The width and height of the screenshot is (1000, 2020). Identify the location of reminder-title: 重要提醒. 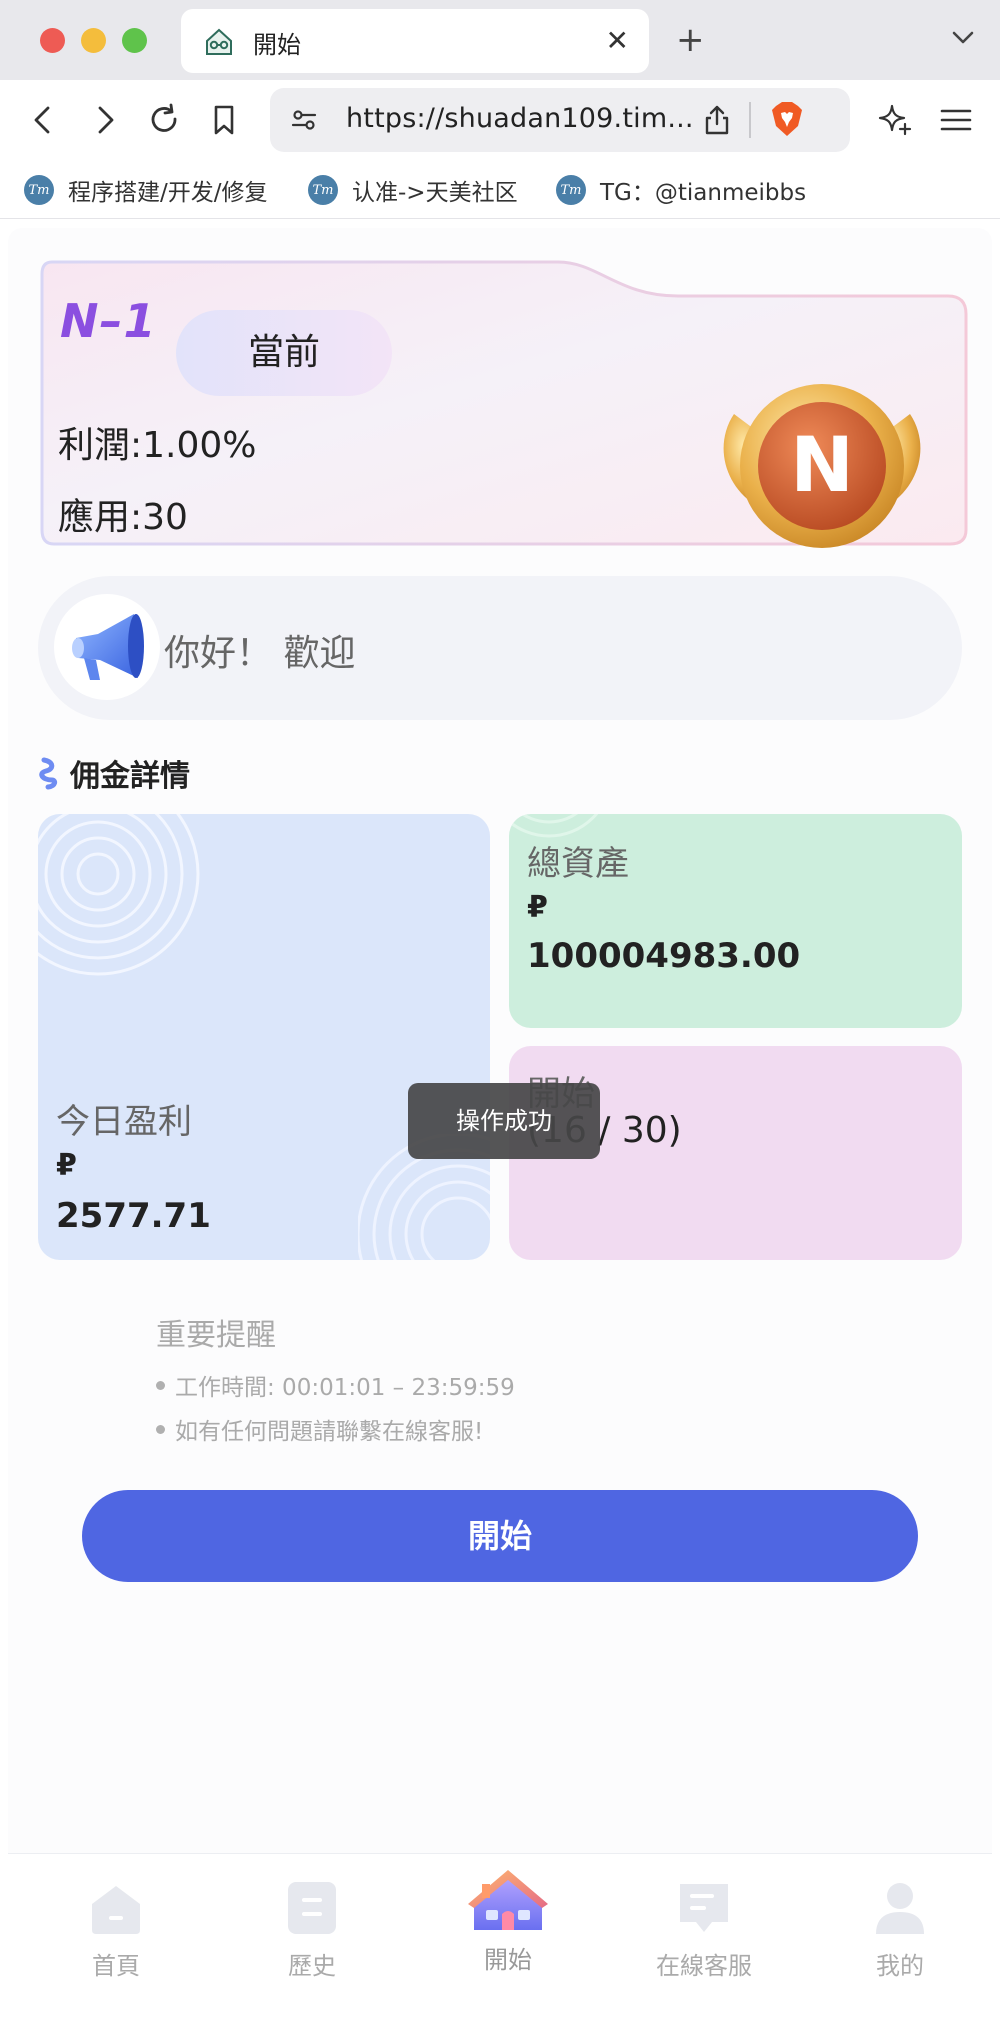
(216, 1335).